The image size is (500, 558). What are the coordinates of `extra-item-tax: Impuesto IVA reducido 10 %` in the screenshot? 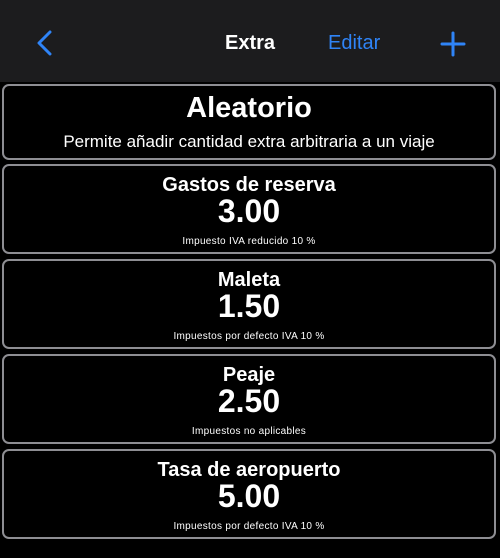 It's located at (249, 241).